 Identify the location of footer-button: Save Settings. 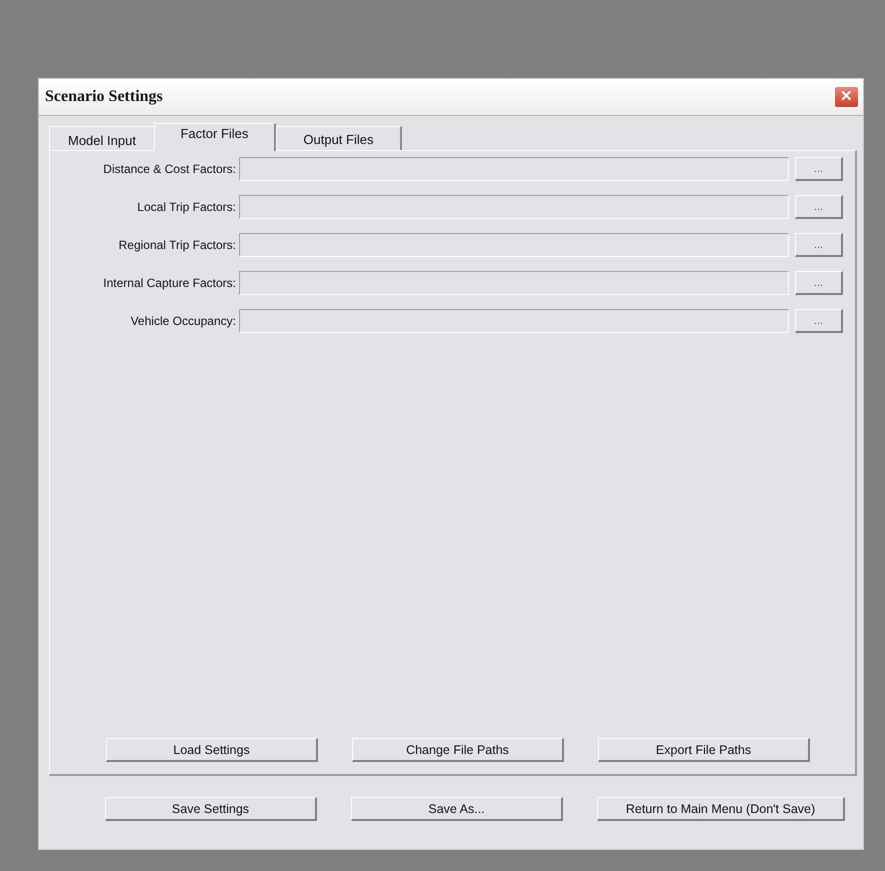
(211, 809).